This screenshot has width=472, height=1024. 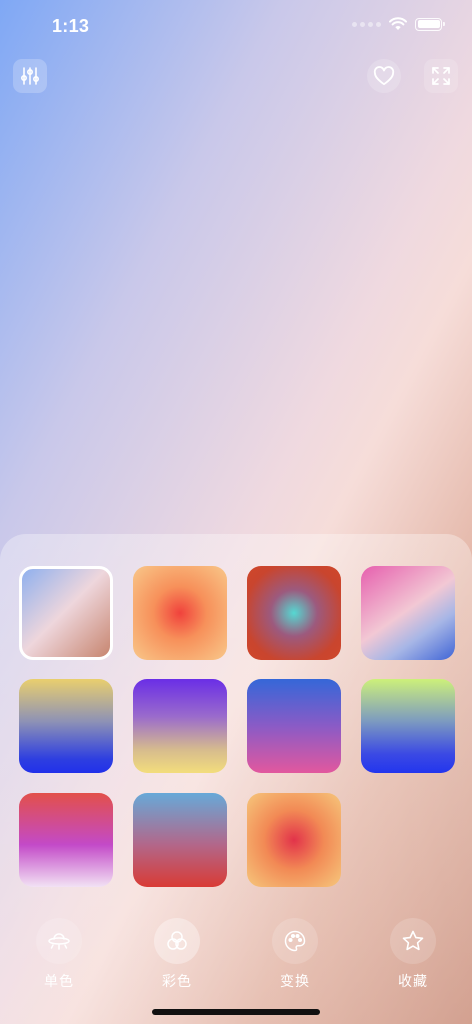 I want to click on tab-transform-label: 变换, so click(x=295, y=982).